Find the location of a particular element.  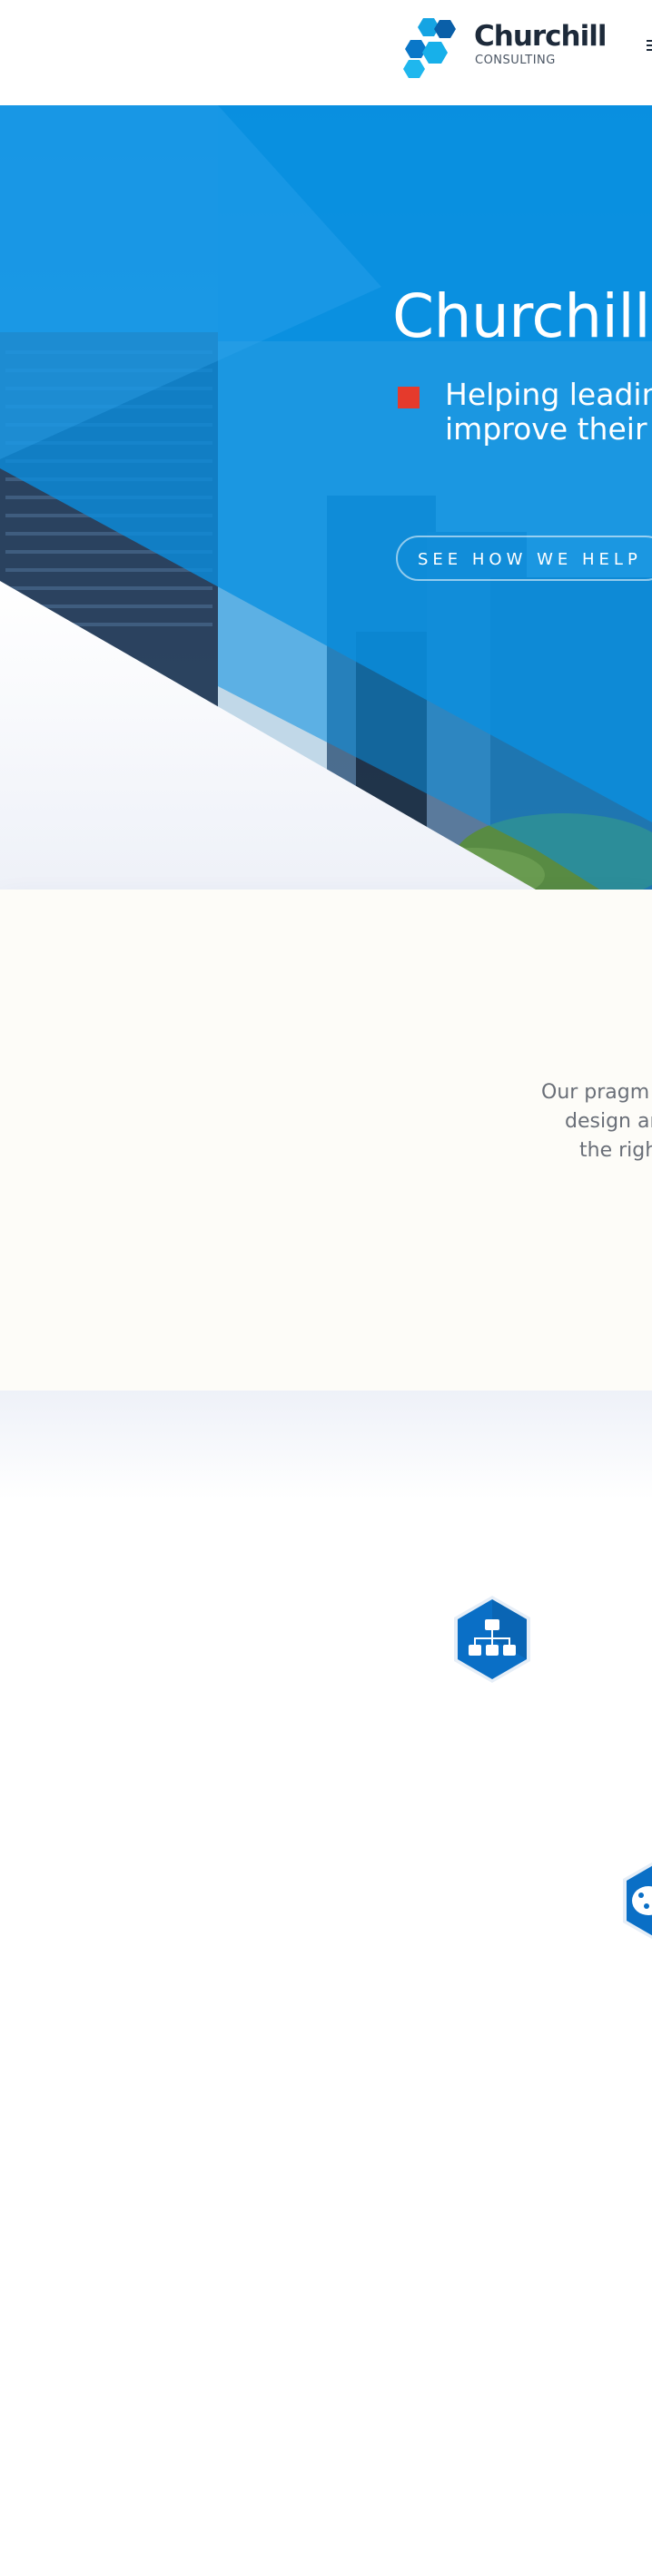

logo: Churchill CONSULTING is located at coordinates (506, 48).